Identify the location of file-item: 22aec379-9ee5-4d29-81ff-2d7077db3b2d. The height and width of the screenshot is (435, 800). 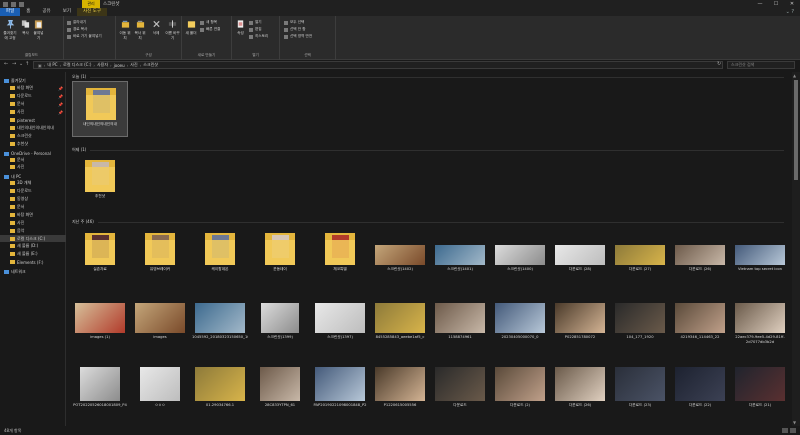
(760, 323).